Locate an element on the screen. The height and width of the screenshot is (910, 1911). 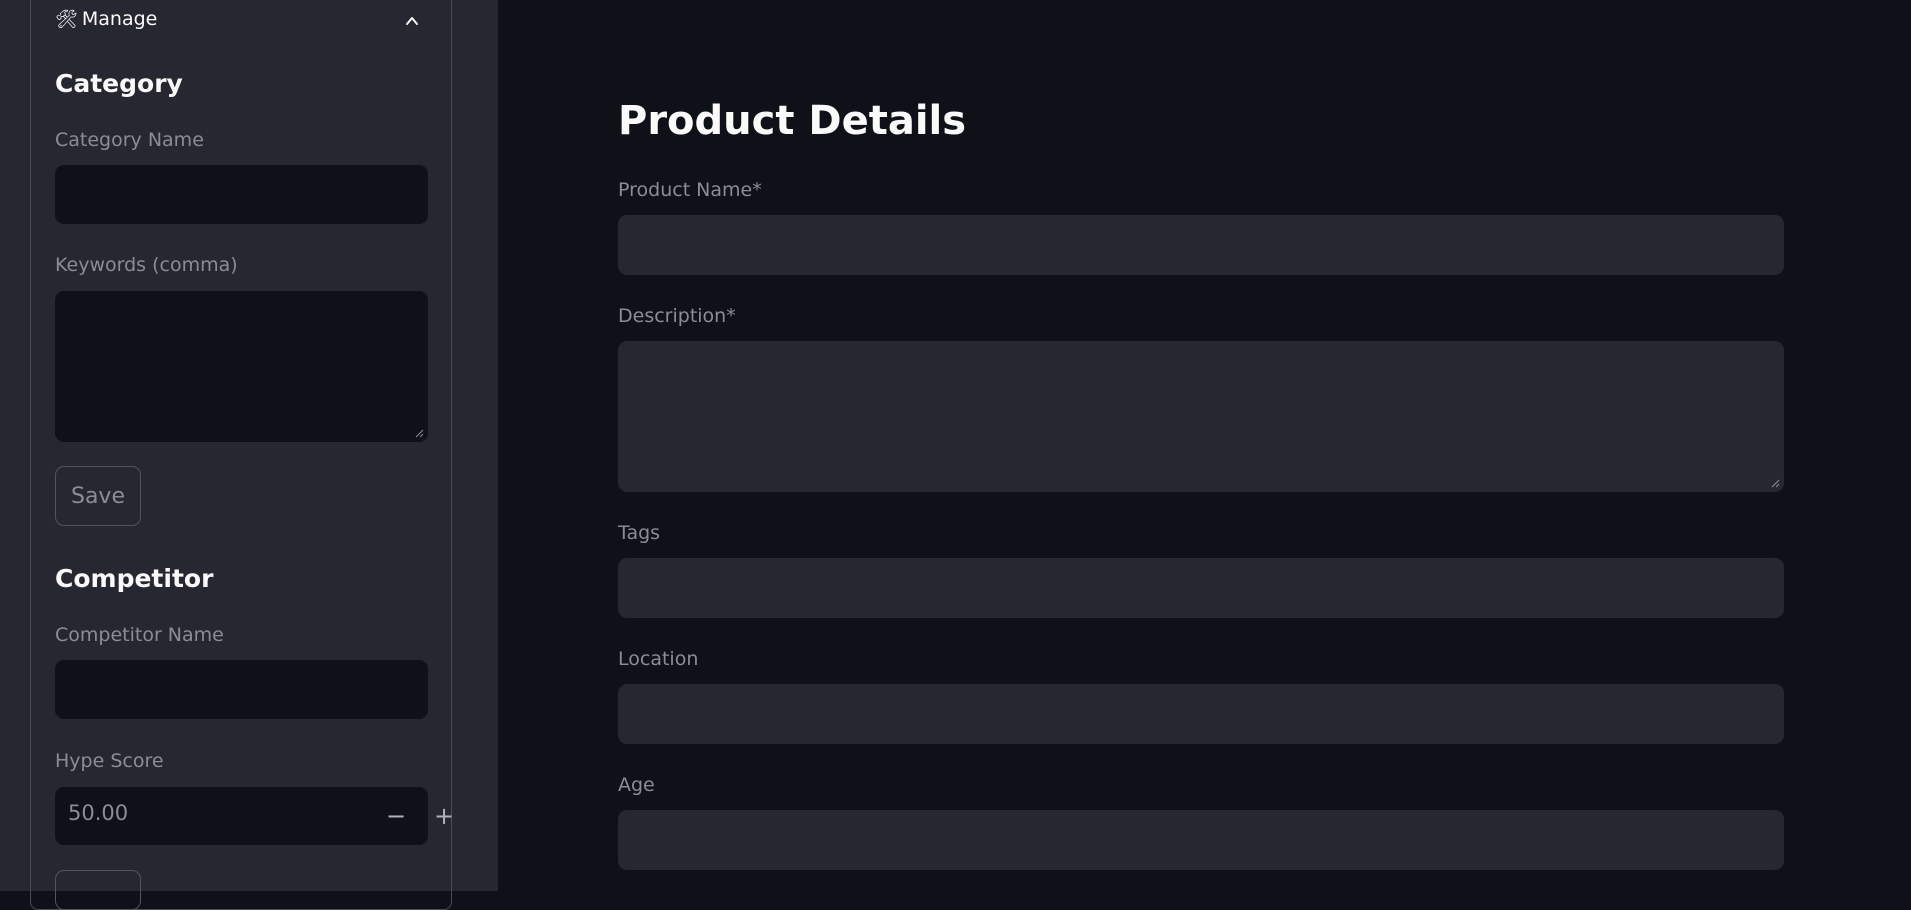
keywords-textarea is located at coordinates (241, 366).